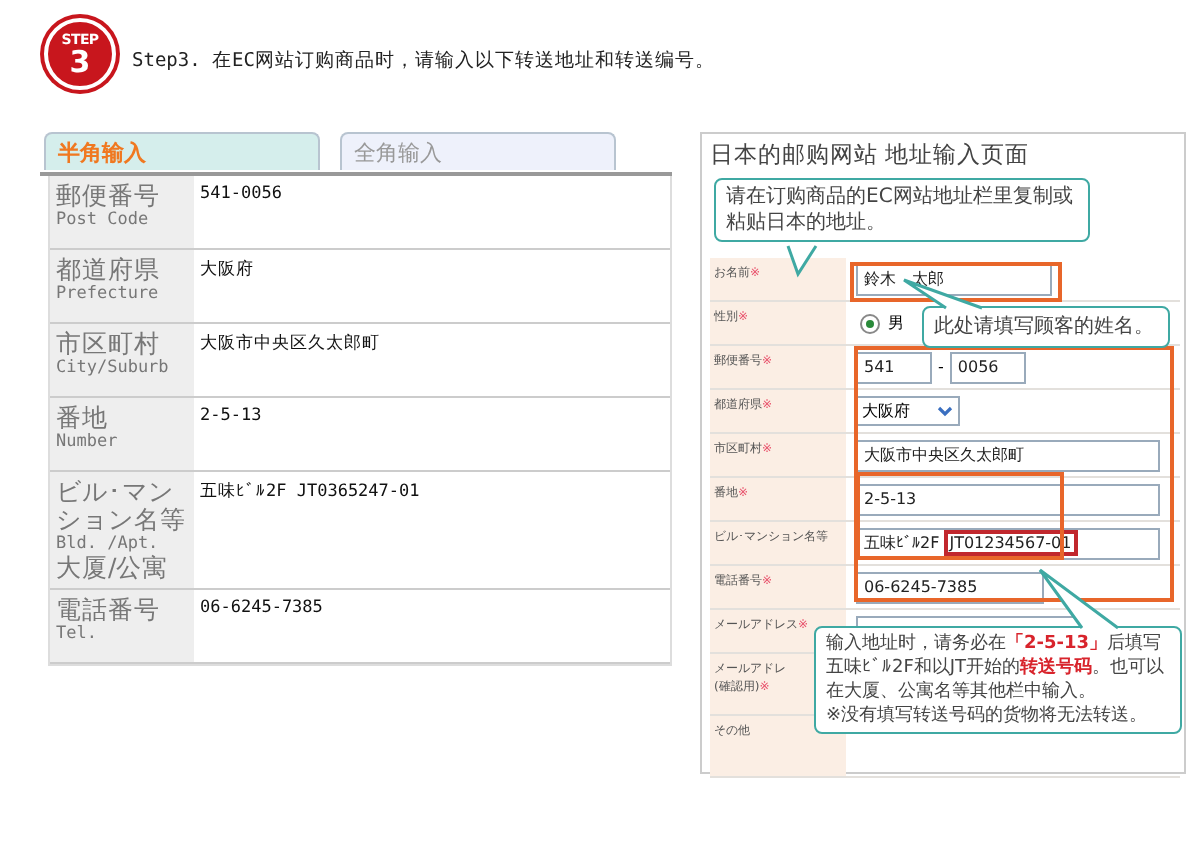 This screenshot has height=848, width=1200. Describe the element at coordinates (80, 62) in the screenshot. I see `step-number: 3` at that location.